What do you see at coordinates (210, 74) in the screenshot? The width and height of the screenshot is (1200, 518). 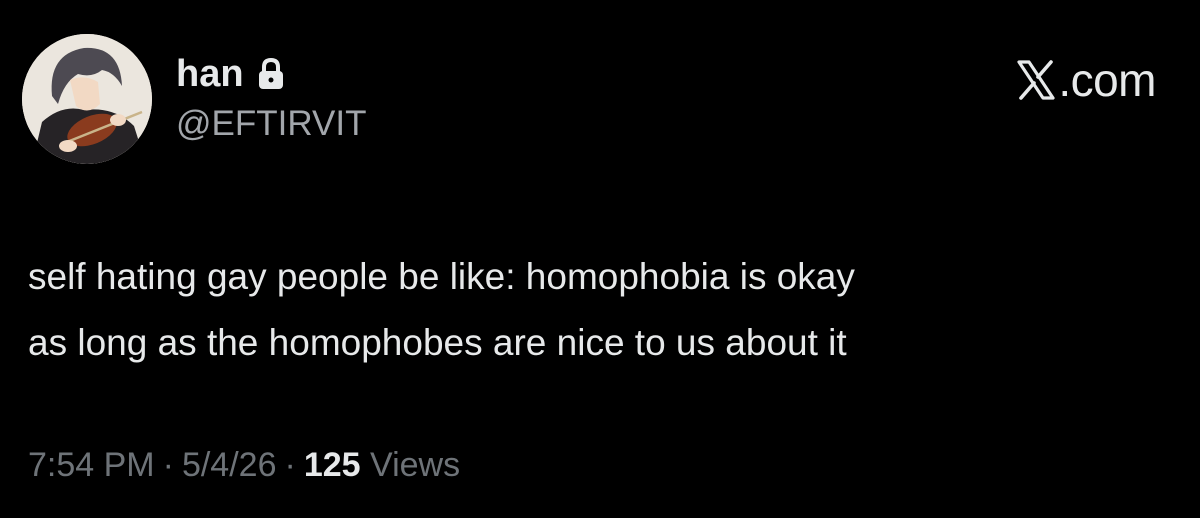 I see `display-name: han` at bounding box center [210, 74].